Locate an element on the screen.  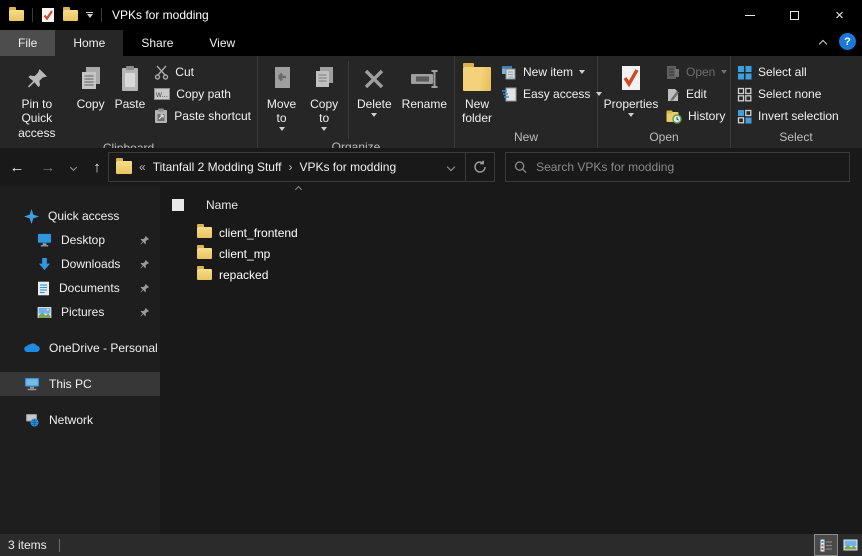
new-folder-button: New folder is located at coordinates (477, 92).